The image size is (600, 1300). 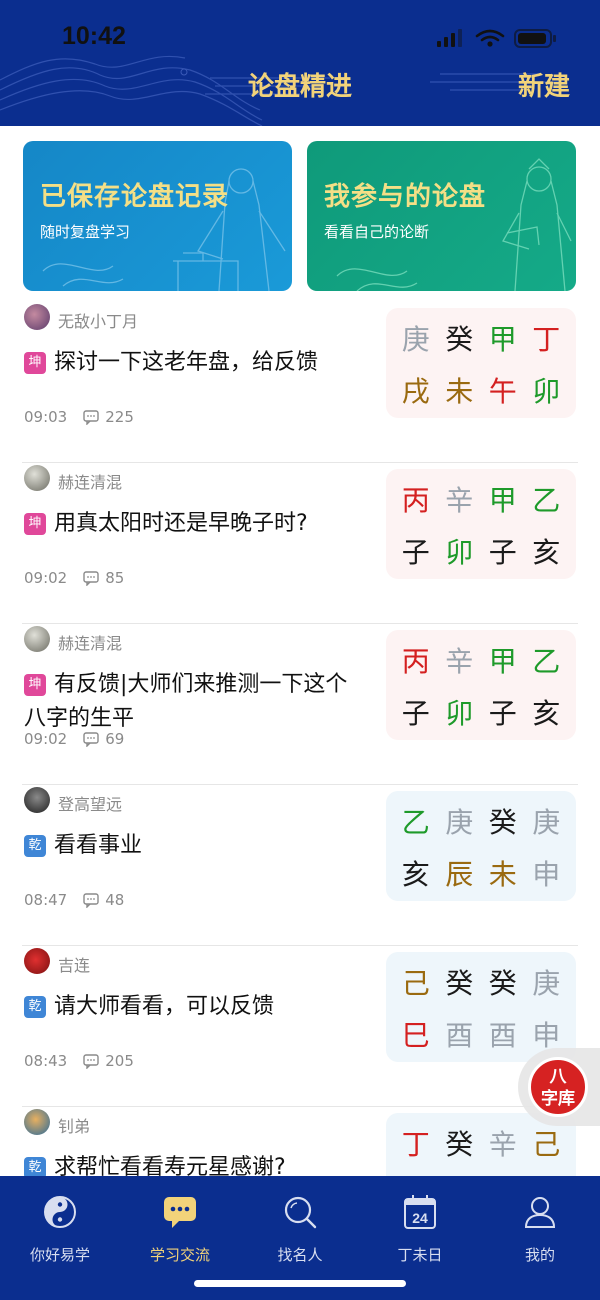 What do you see at coordinates (459, 874) in the screenshot?
I see `branch-char: 辰` at bounding box center [459, 874].